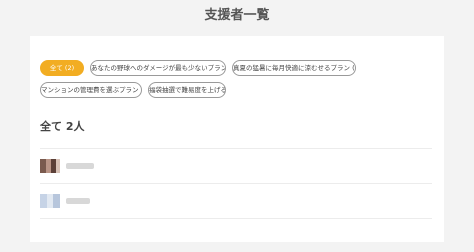  Describe the element at coordinates (294, 68) in the screenshot. I see `filter-plan-2: 真夏の猛暑に毎月快適に涼むせるプラン (1)` at that location.